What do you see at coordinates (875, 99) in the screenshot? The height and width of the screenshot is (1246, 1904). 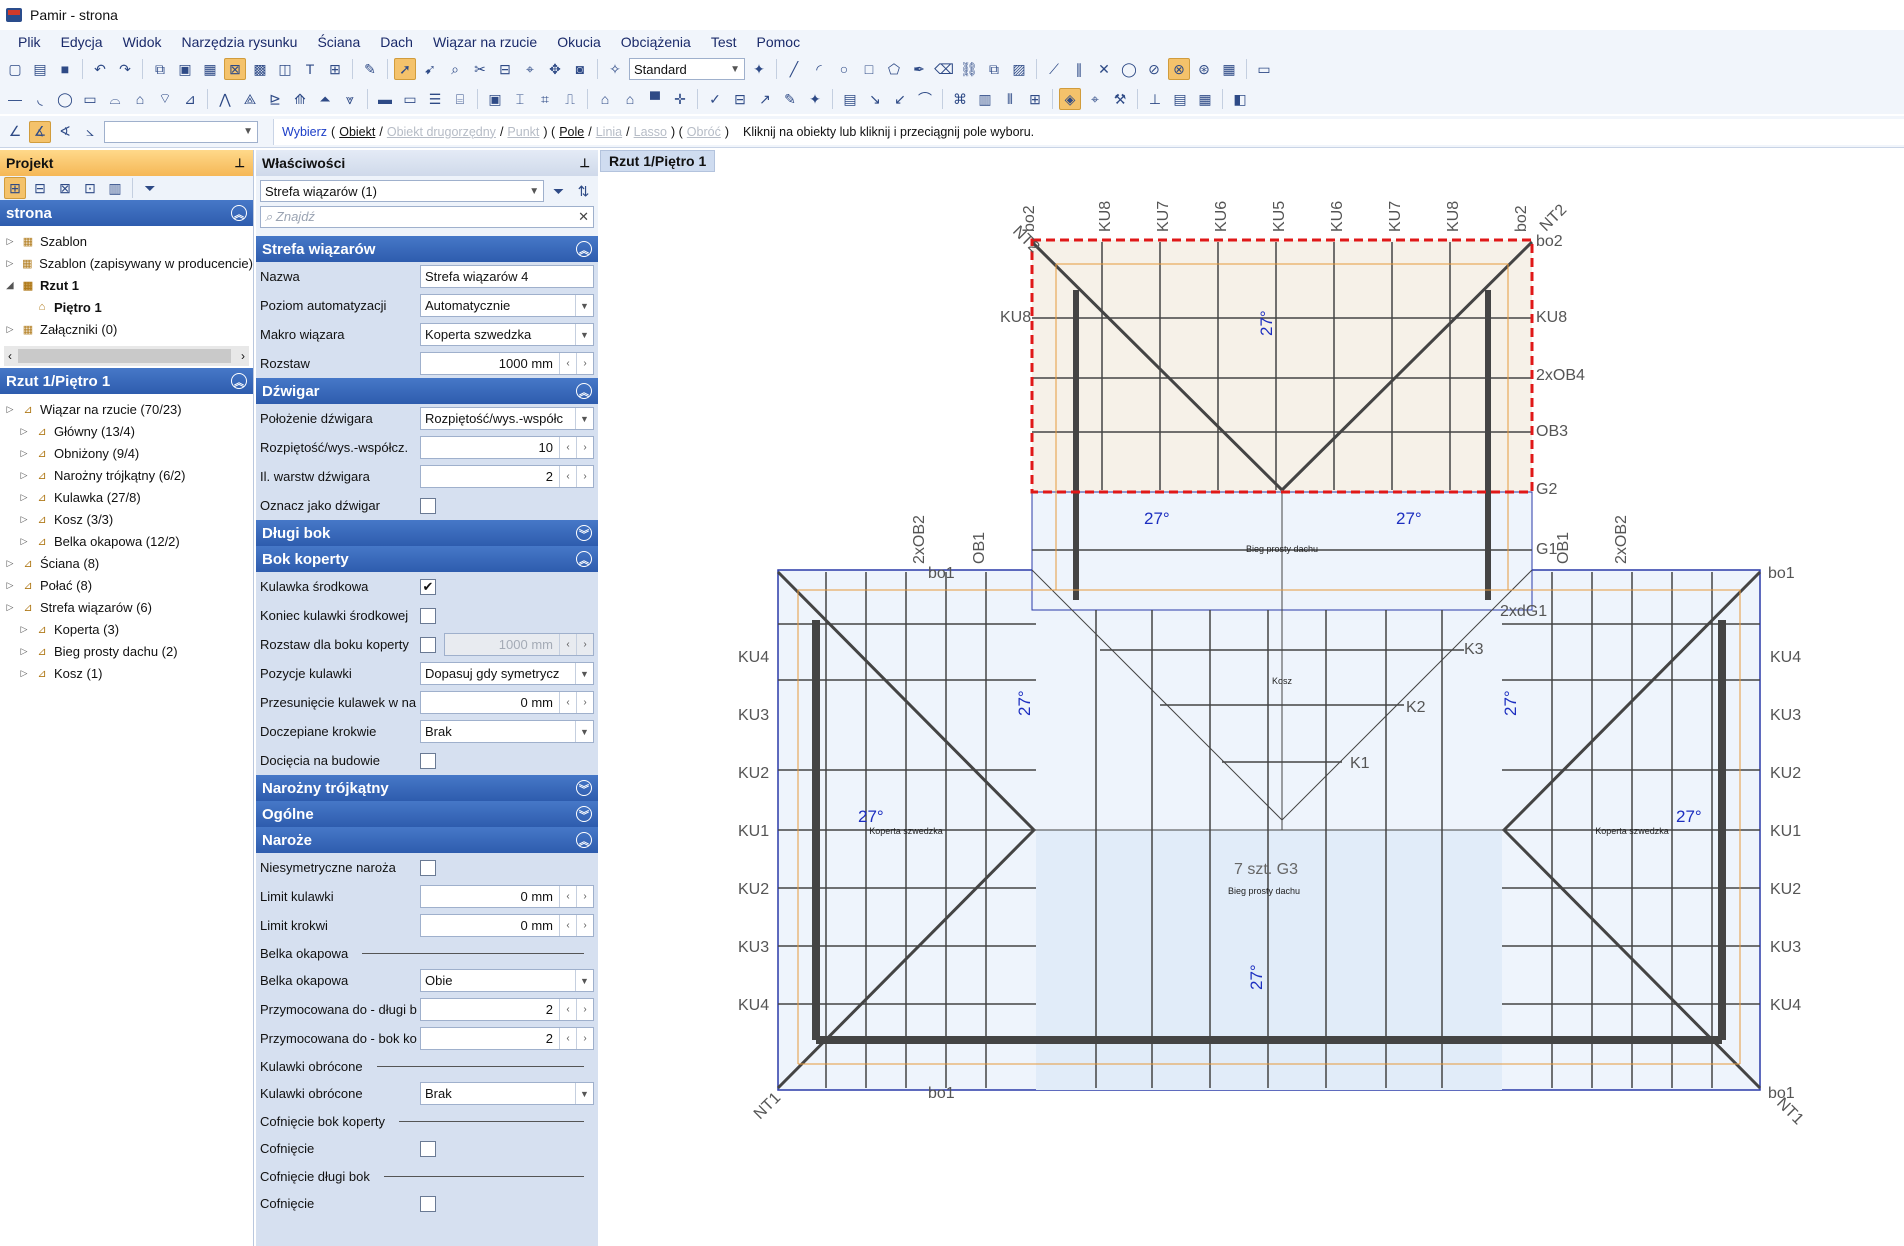 I see `export-icon: ↘` at bounding box center [875, 99].